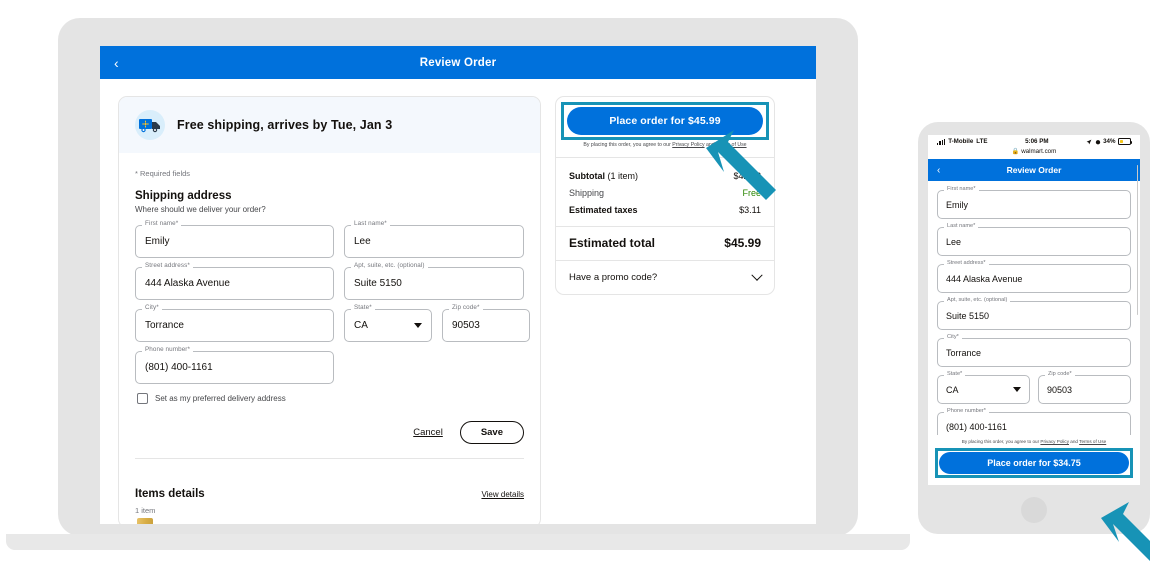 The width and height of the screenshot is (1150, 578). I want to click on browser-url-bar: 🔒 walmart.com, so click(1034, 152).